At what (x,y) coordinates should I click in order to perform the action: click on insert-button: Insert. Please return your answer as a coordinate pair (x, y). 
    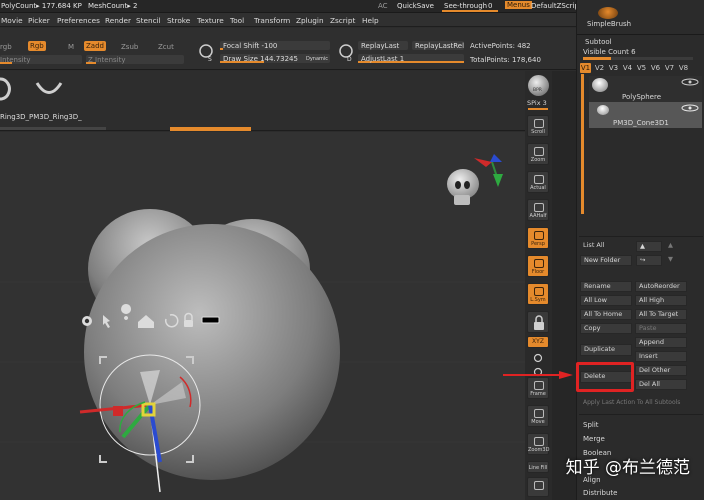
    Looking at the image, I should click on (661, 356).